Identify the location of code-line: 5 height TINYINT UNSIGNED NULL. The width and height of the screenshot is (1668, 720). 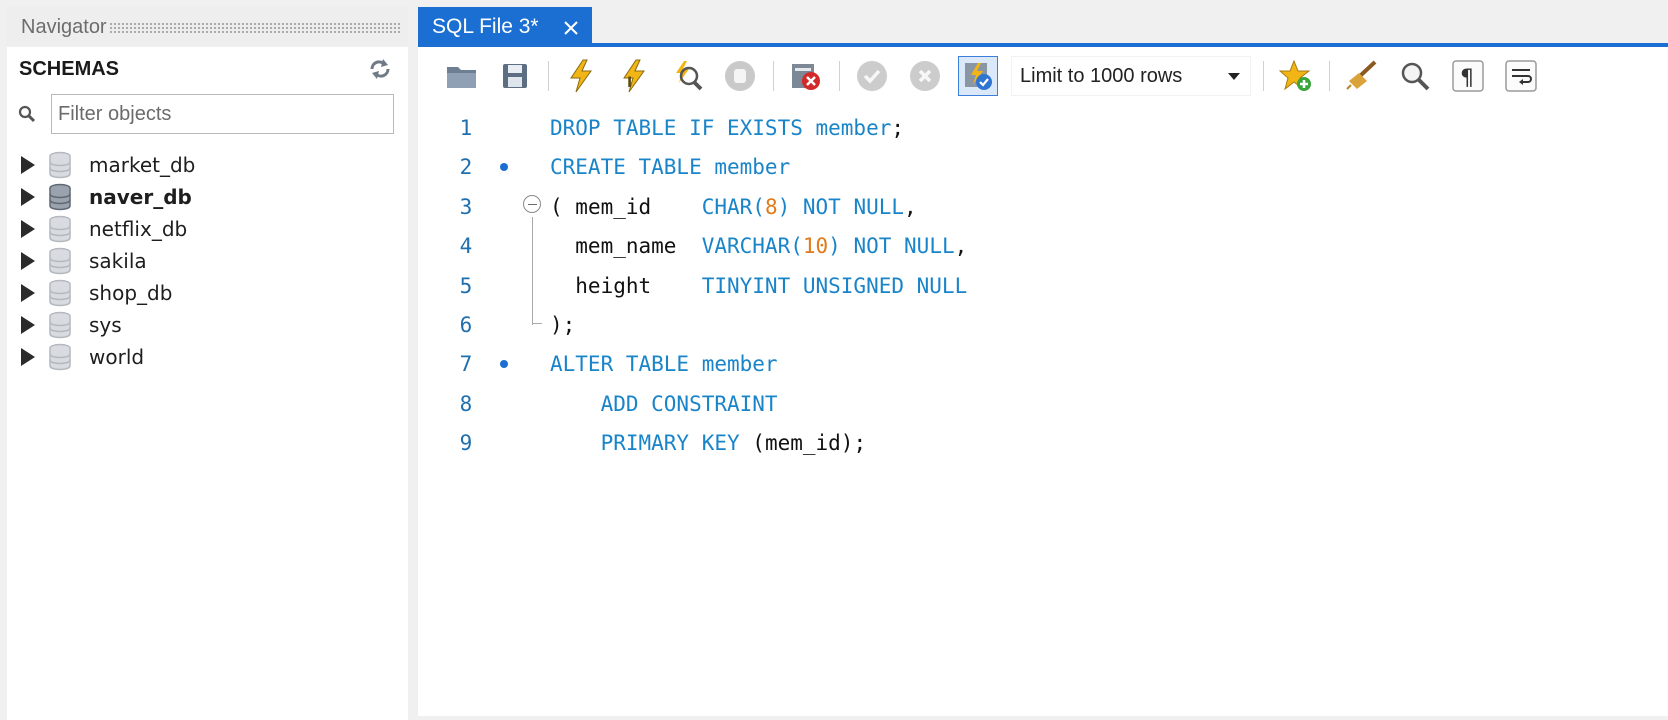
(1043, 286).